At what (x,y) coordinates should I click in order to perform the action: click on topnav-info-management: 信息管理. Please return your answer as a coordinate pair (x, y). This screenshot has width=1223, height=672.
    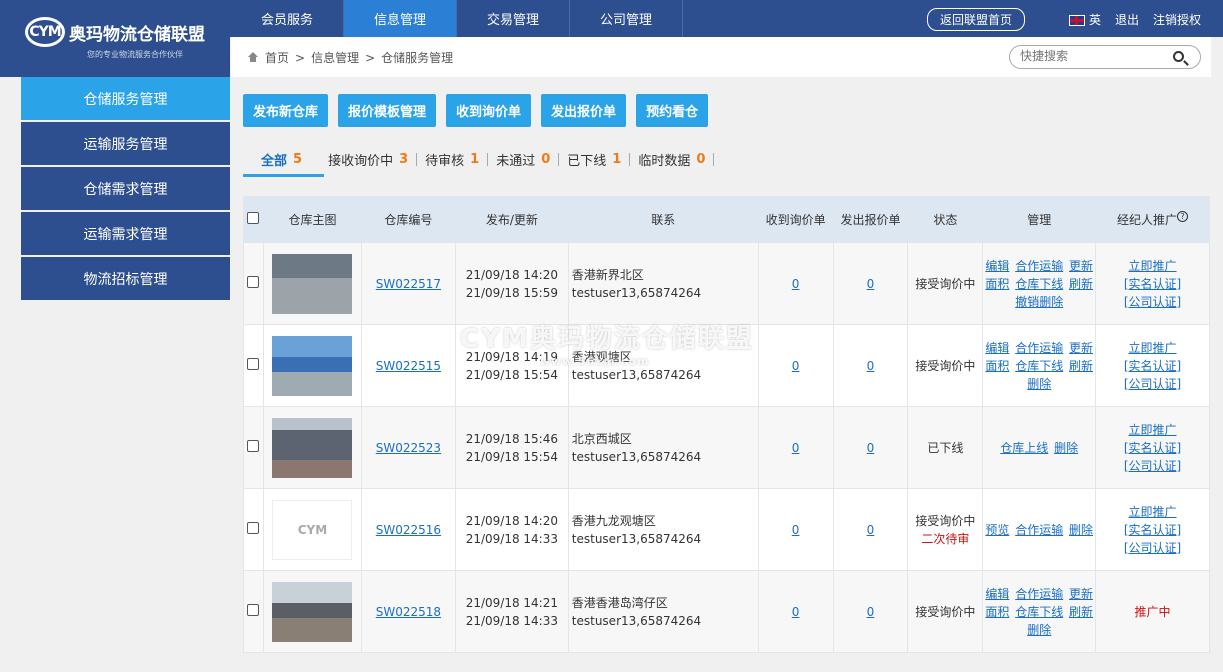
    Looking at the image, I should click on (400, 18).